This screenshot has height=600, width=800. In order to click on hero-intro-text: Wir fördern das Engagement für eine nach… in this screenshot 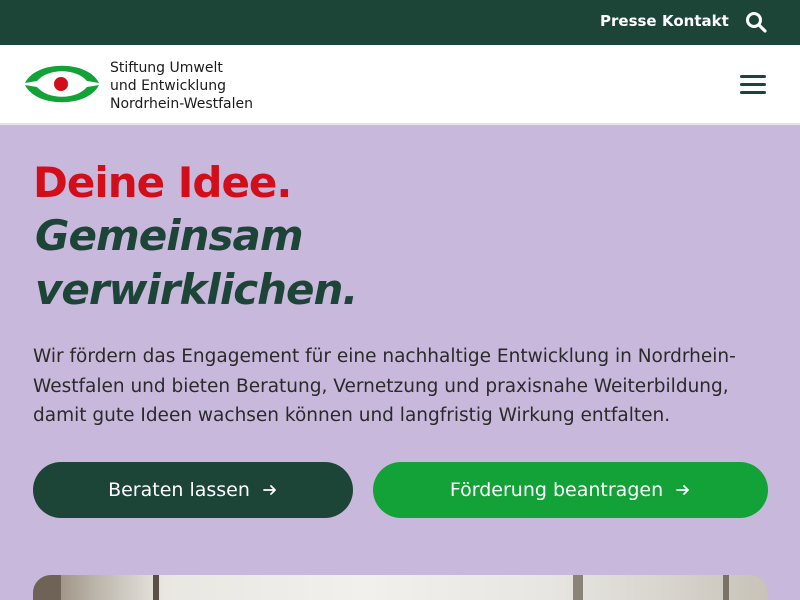, I will do `click(384, 386)`.